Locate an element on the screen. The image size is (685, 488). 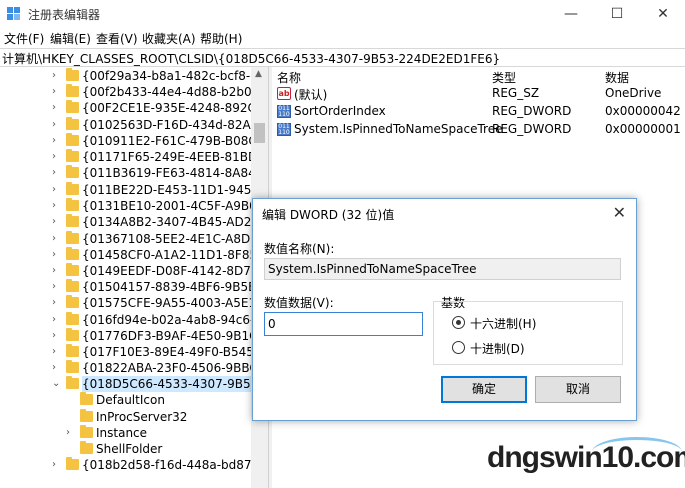
tree-item-label: Instance is located at coordinates (122, 433).